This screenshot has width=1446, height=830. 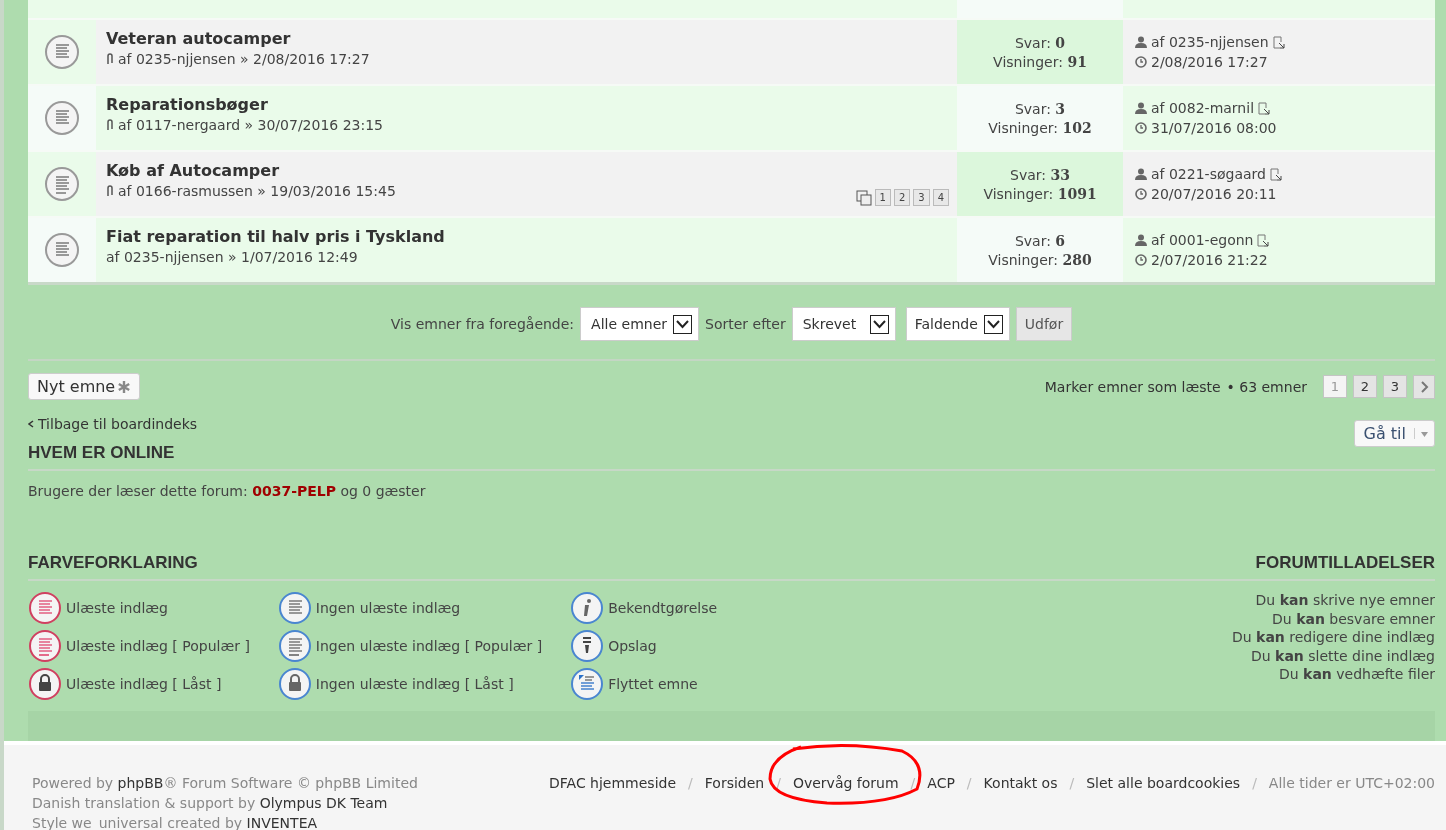 I want to click on legend-label: Ulæste indlæg [ Låst ], so click(x=144, y=684).